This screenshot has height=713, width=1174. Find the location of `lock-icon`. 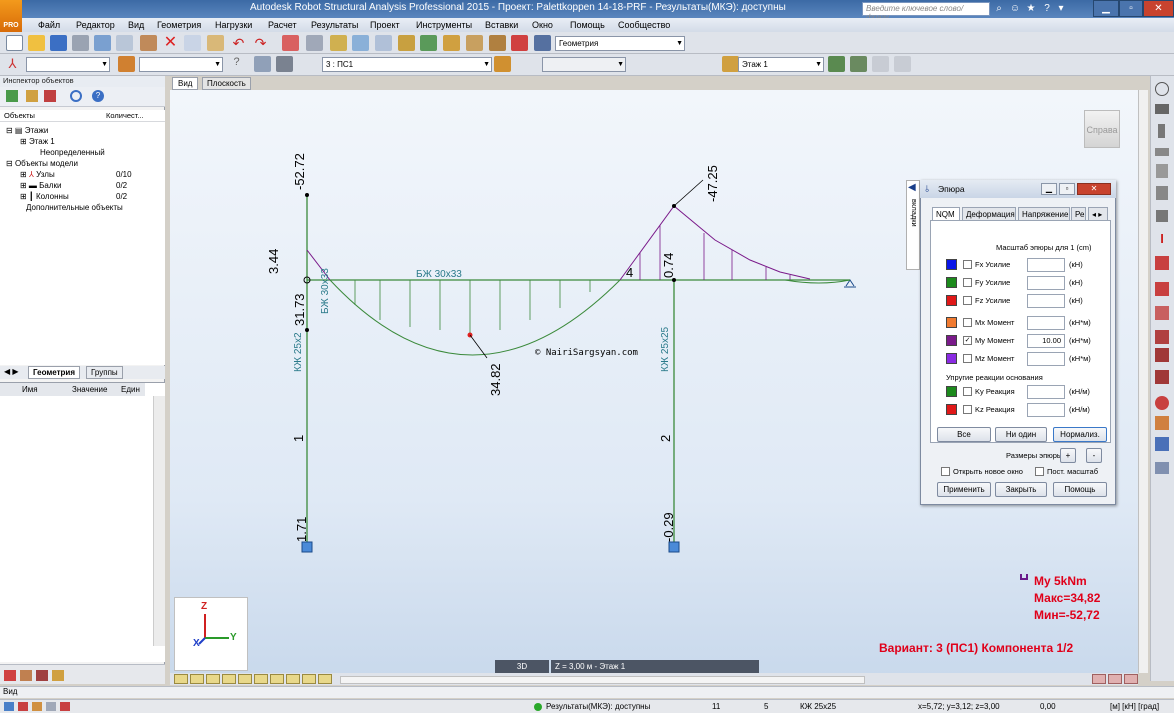

lock-icon is located at coordinates (338, 43).